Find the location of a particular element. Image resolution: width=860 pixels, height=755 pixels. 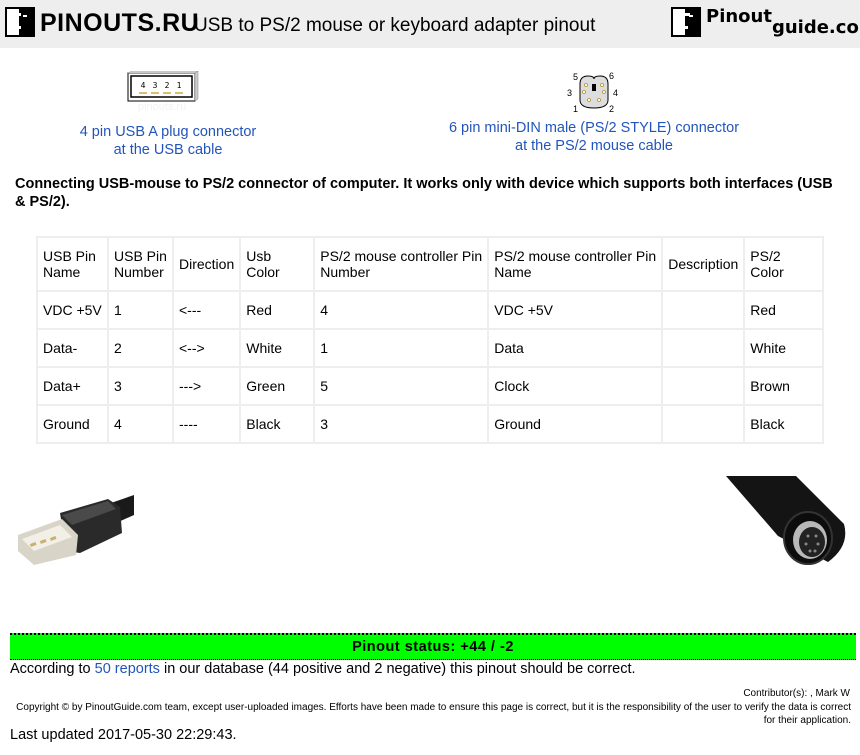

last-updated: Last updated 2017-05-30 22:29:43. is located at coordinates (123, 735).